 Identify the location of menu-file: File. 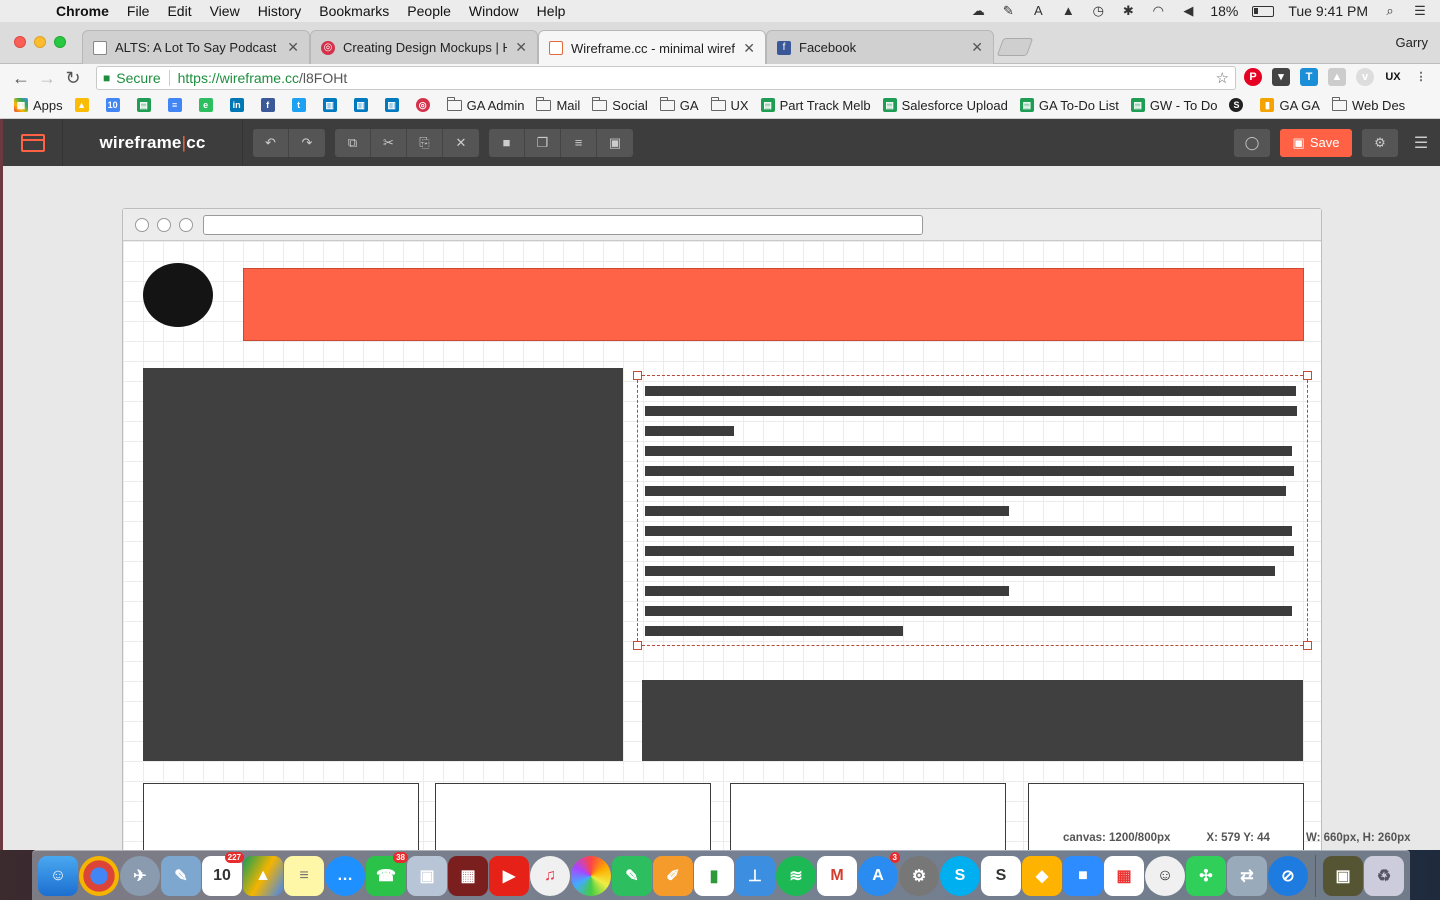
(138, 11).